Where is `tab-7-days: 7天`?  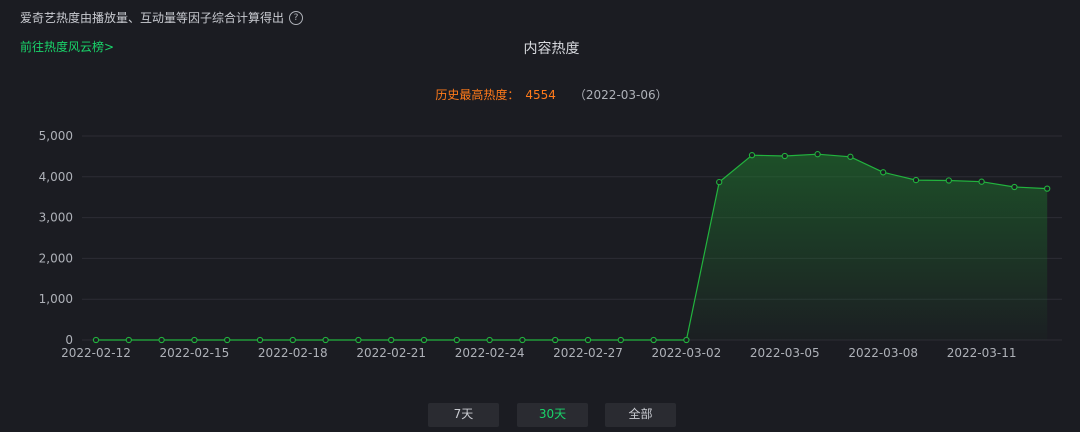 tab-7-days: 7天 is located at coordinates (463, 415).